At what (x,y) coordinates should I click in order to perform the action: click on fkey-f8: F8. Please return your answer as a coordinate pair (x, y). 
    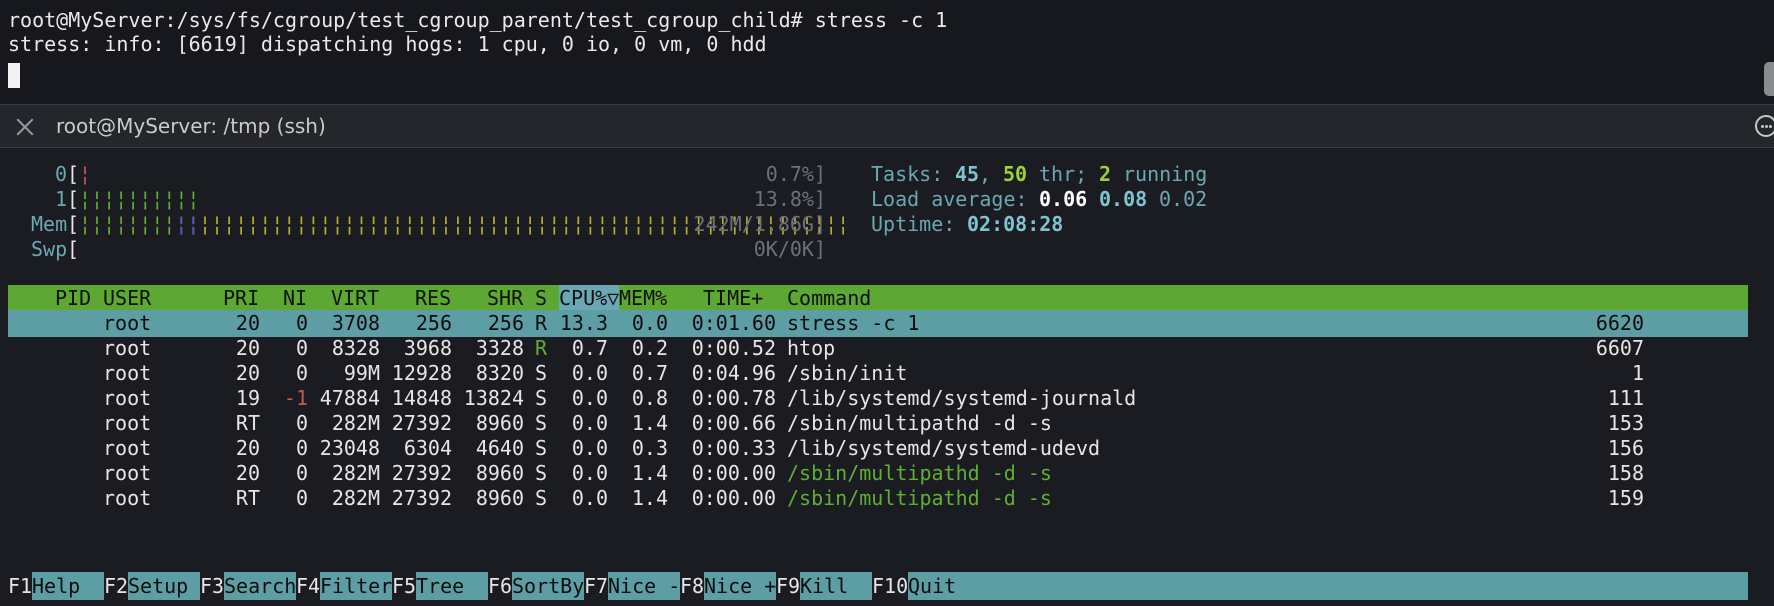
    Looking at the image, I should click on (692, 586).